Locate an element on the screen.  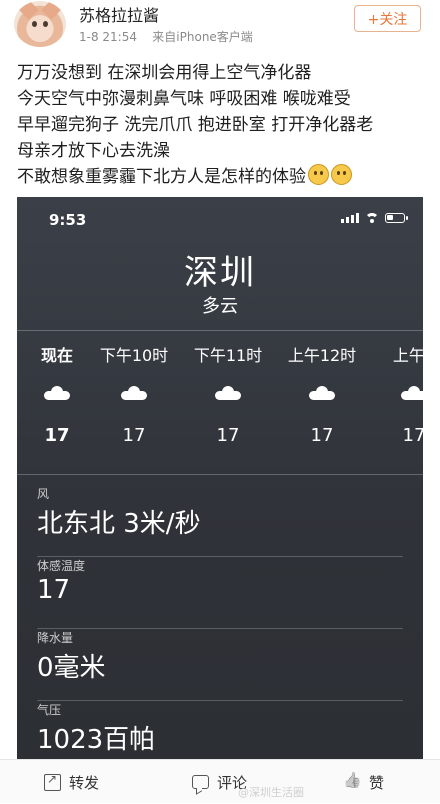
repost-button: 转发 is located at coordinates (71, 782).